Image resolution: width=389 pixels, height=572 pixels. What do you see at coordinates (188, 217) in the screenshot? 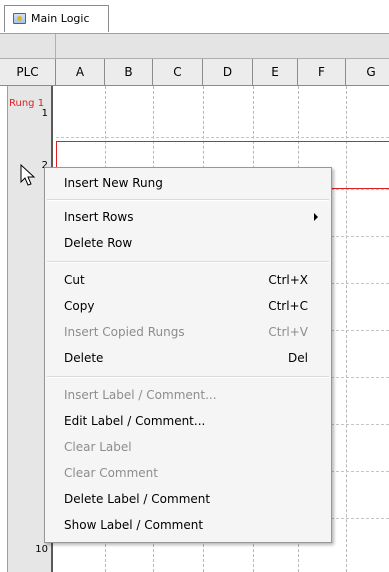
I see `menu-item-insert-rows: Insert Rows` at bounding box center [188, 217].